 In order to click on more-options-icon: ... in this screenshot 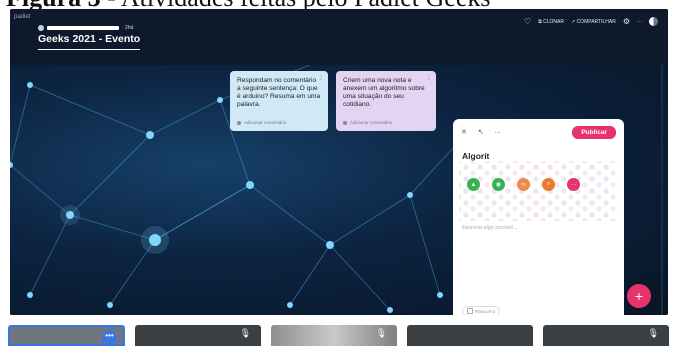, I will do `click(498, 132)`.